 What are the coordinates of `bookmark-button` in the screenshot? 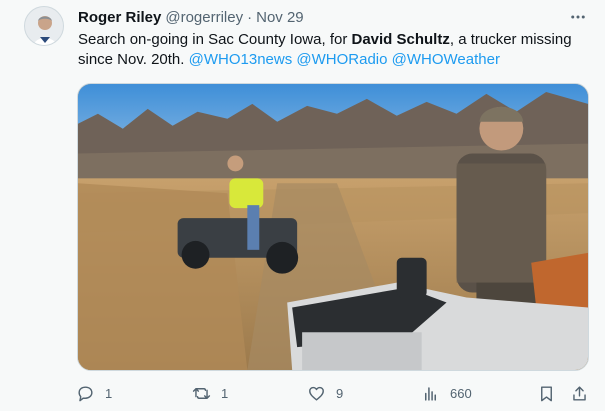 It's located at (546, 393).